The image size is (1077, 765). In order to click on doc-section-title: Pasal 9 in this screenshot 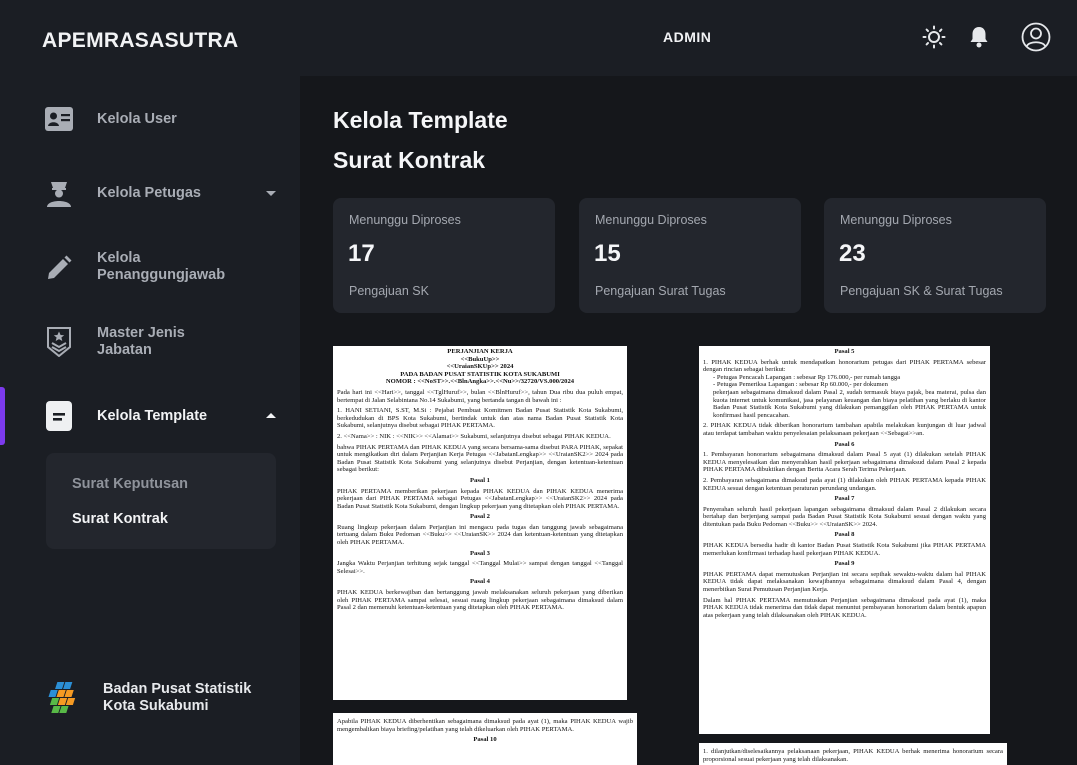, I will do `click(844, 564)`.